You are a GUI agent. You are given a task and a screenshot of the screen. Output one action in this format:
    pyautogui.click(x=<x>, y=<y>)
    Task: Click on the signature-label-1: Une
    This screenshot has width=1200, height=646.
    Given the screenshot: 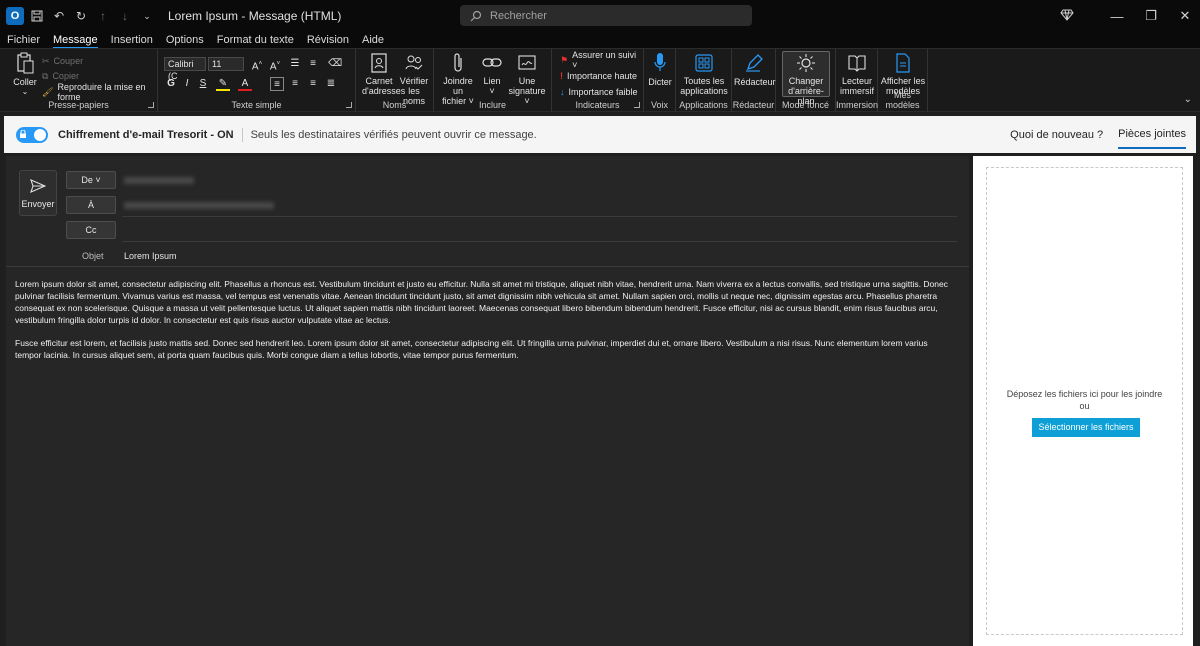 What is the action you would take?
    pyautogui.click(x=527, y=81)
    